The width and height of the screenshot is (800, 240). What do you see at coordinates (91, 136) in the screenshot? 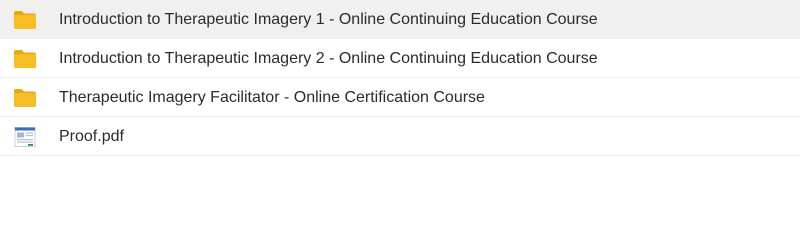
I see `file-name: Proof.pdf` at bounding box center [91, 136].